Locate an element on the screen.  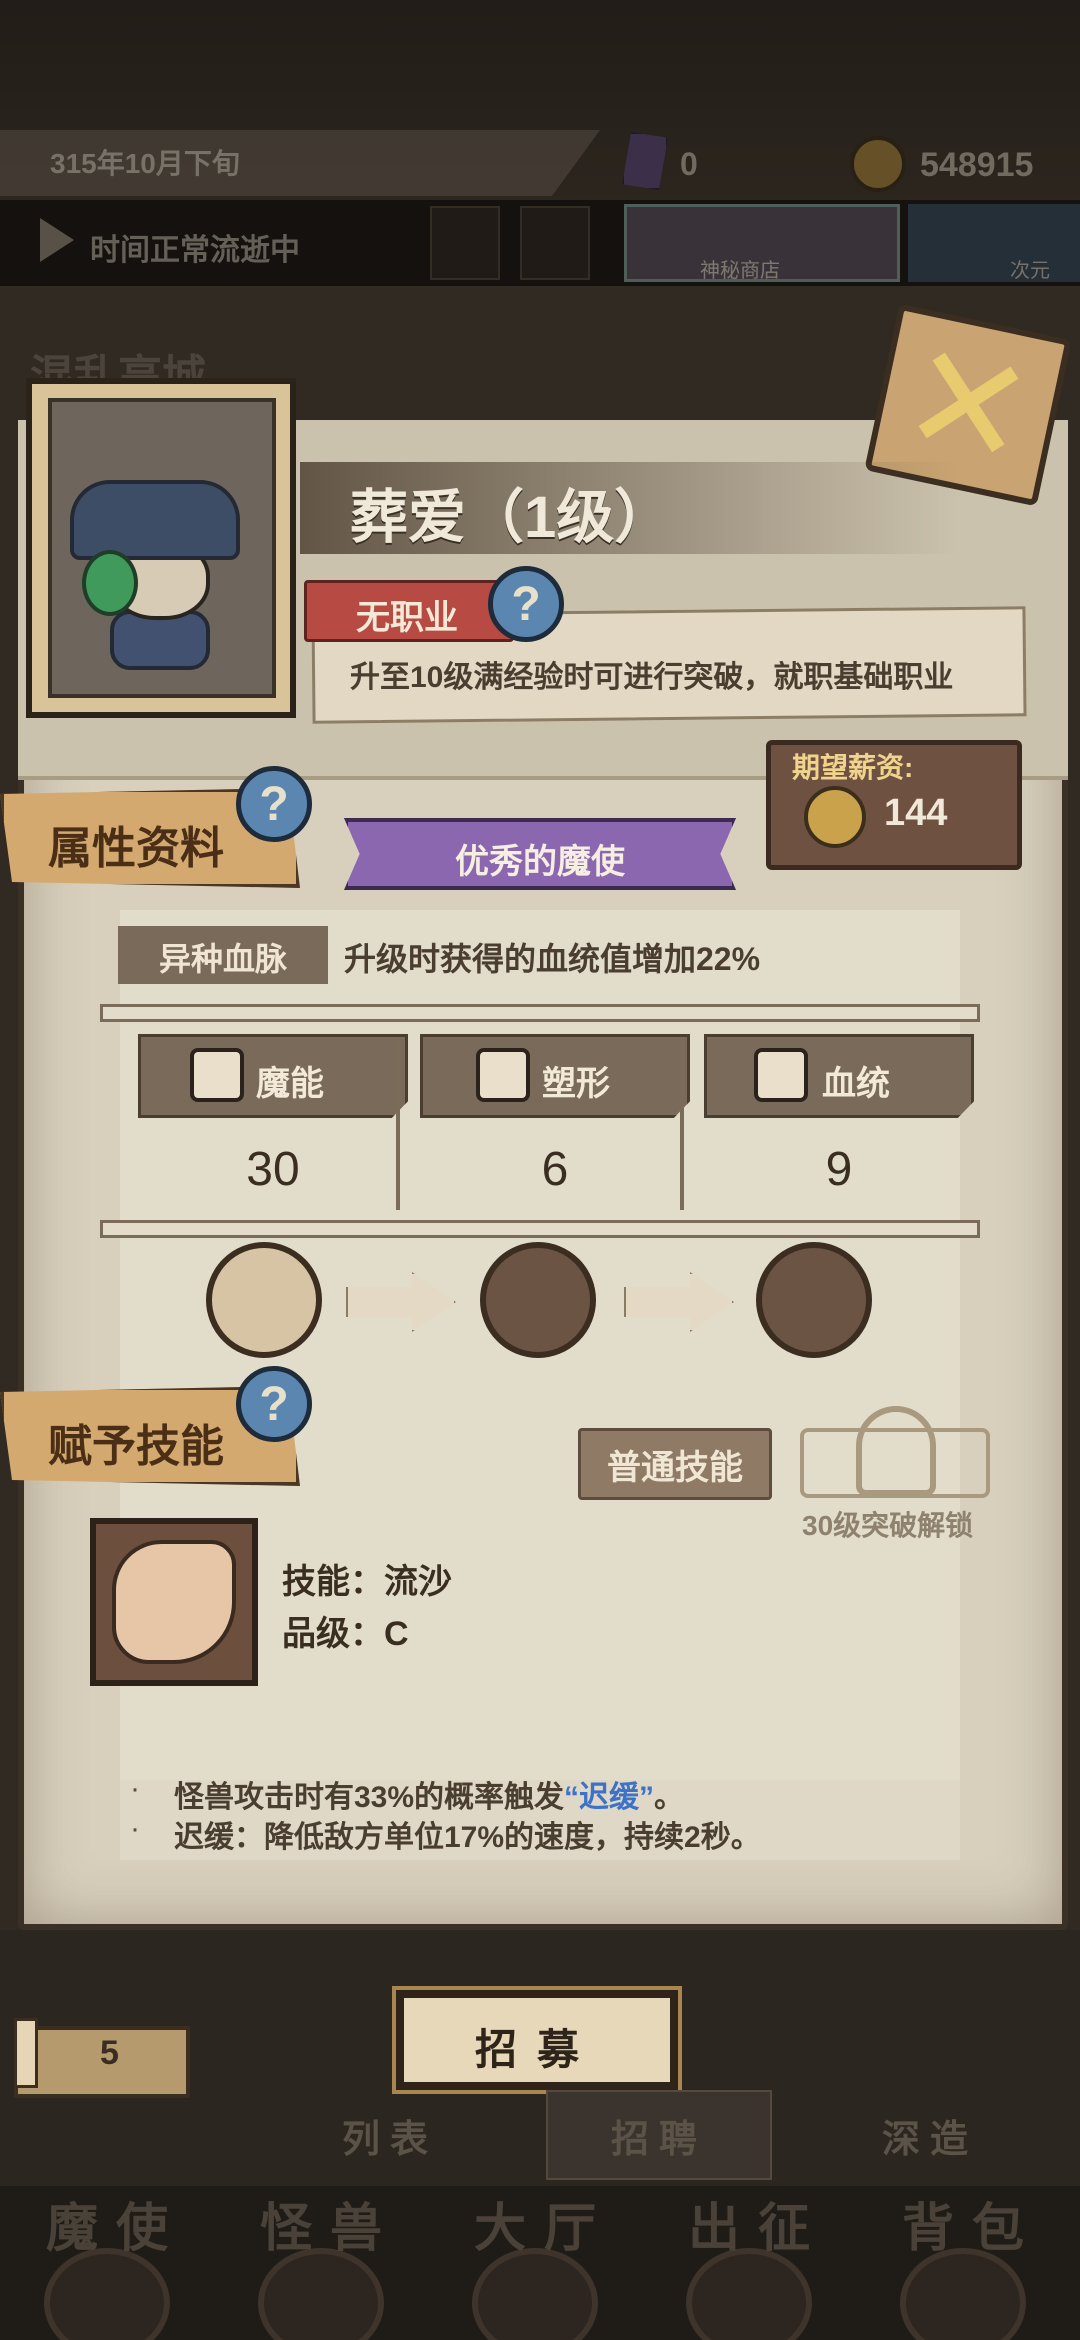
normal-skill-label: 普通技能 is located at coordinates (675, 1468).